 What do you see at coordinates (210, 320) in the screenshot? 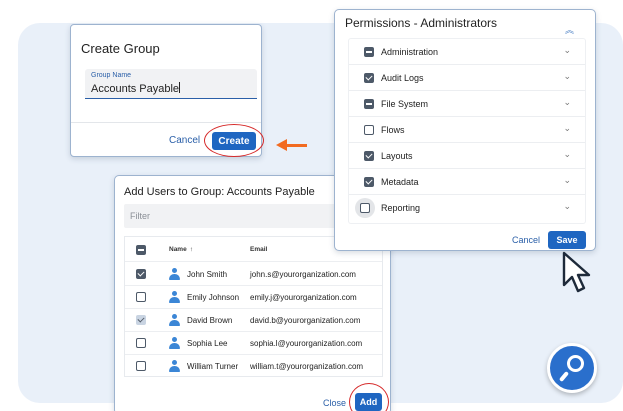
I see `user-name: David Brown` at bounding box center [210, 320].